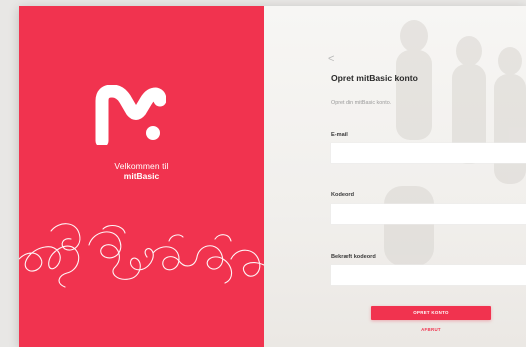 The height and width of the screenshot is (347, 526). Describe the element at coordinates (141, 255) in the screenshot. I see `line-art-people-illustration` at that location.